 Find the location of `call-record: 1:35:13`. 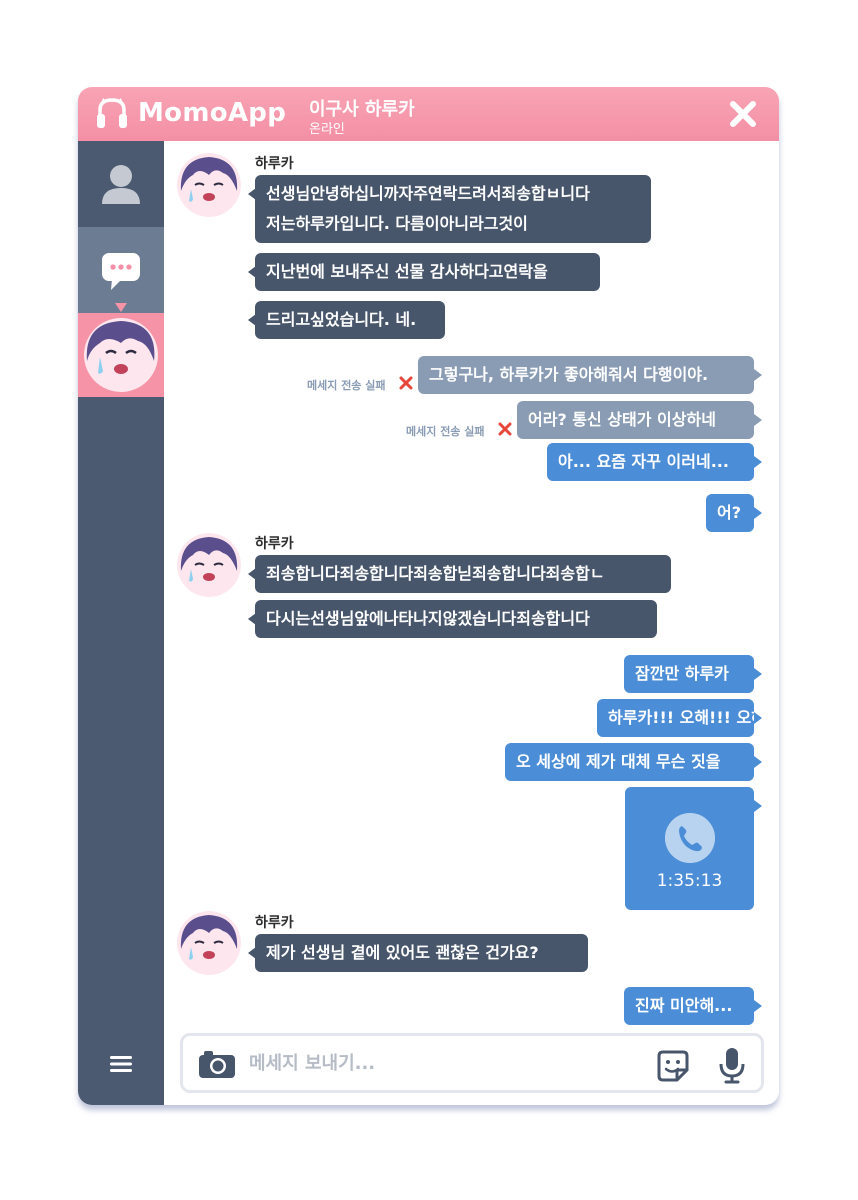

call-record: 1:35:13 is located at coordinates (693, 848).